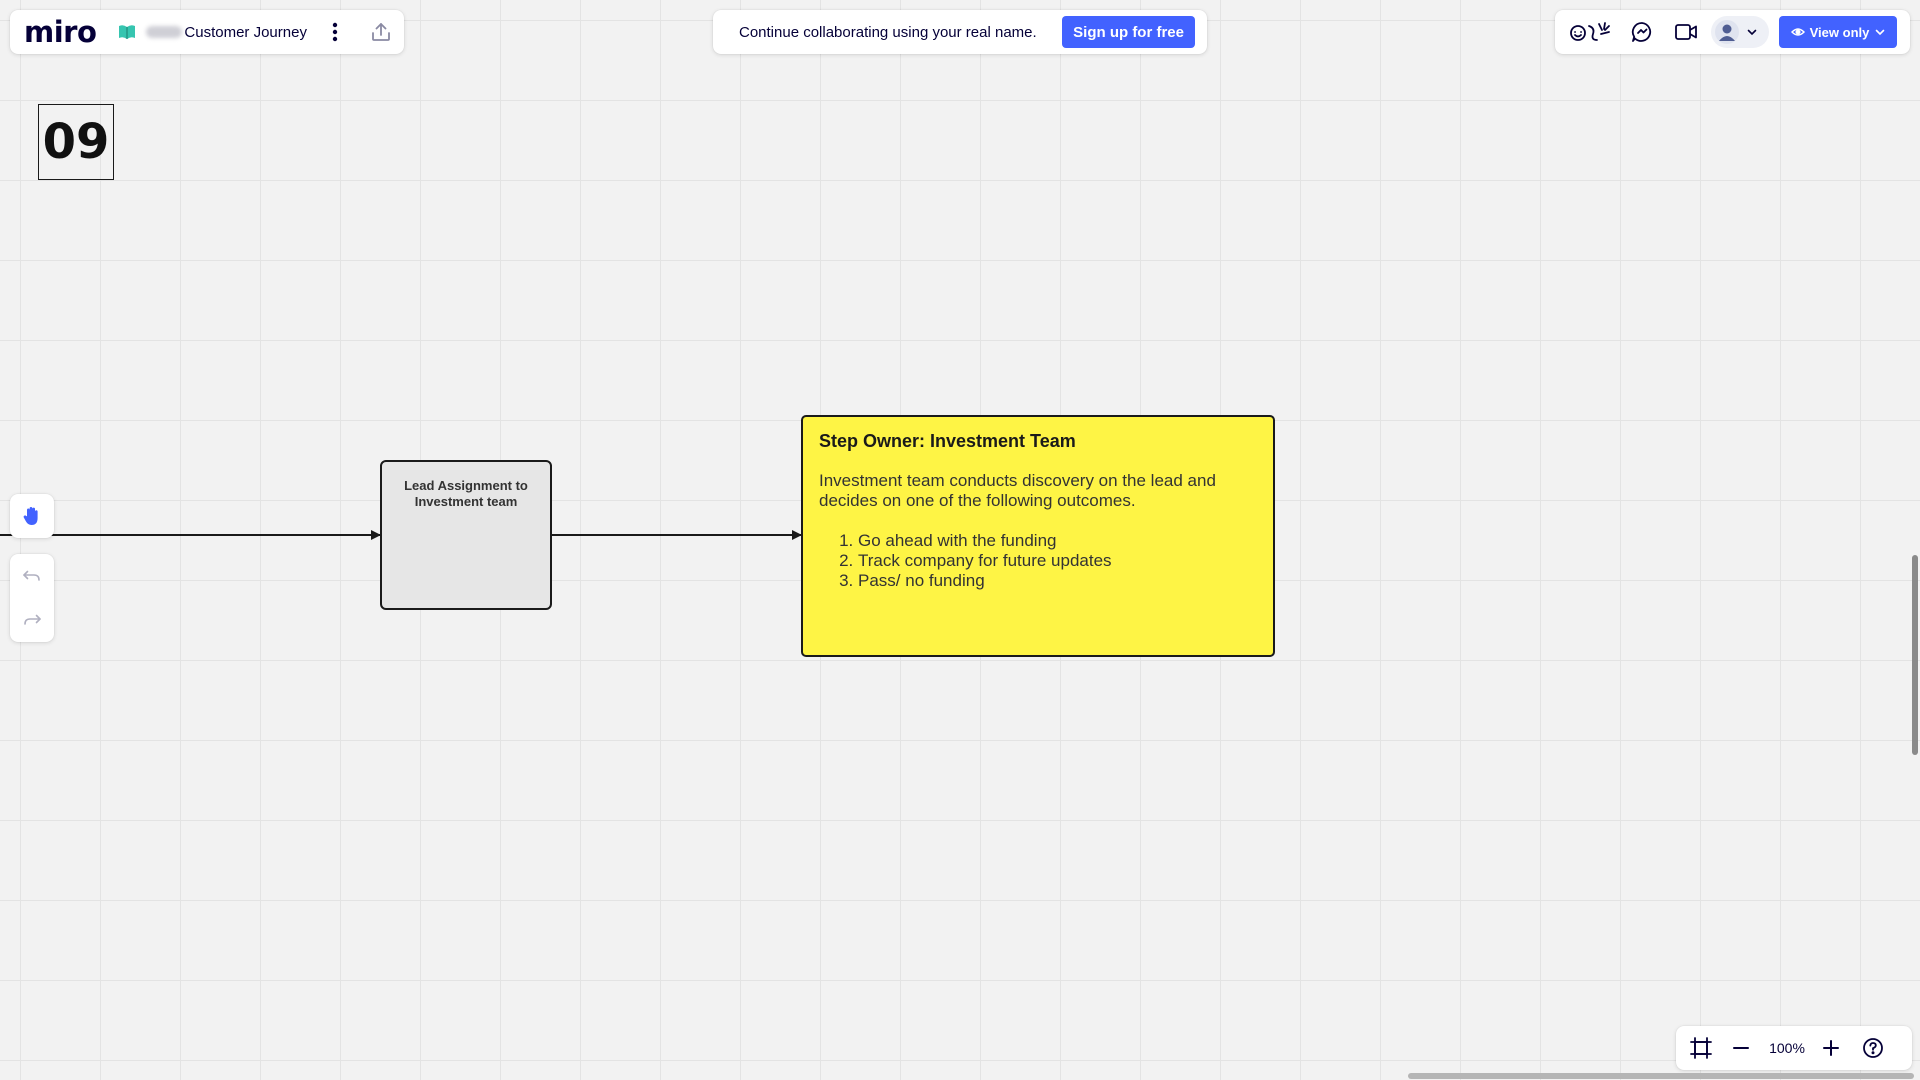 The image size is (1920, 1080). Describe the element at coordinates (1642, 32) in the screenshot. I see `comment-icon` at that location.